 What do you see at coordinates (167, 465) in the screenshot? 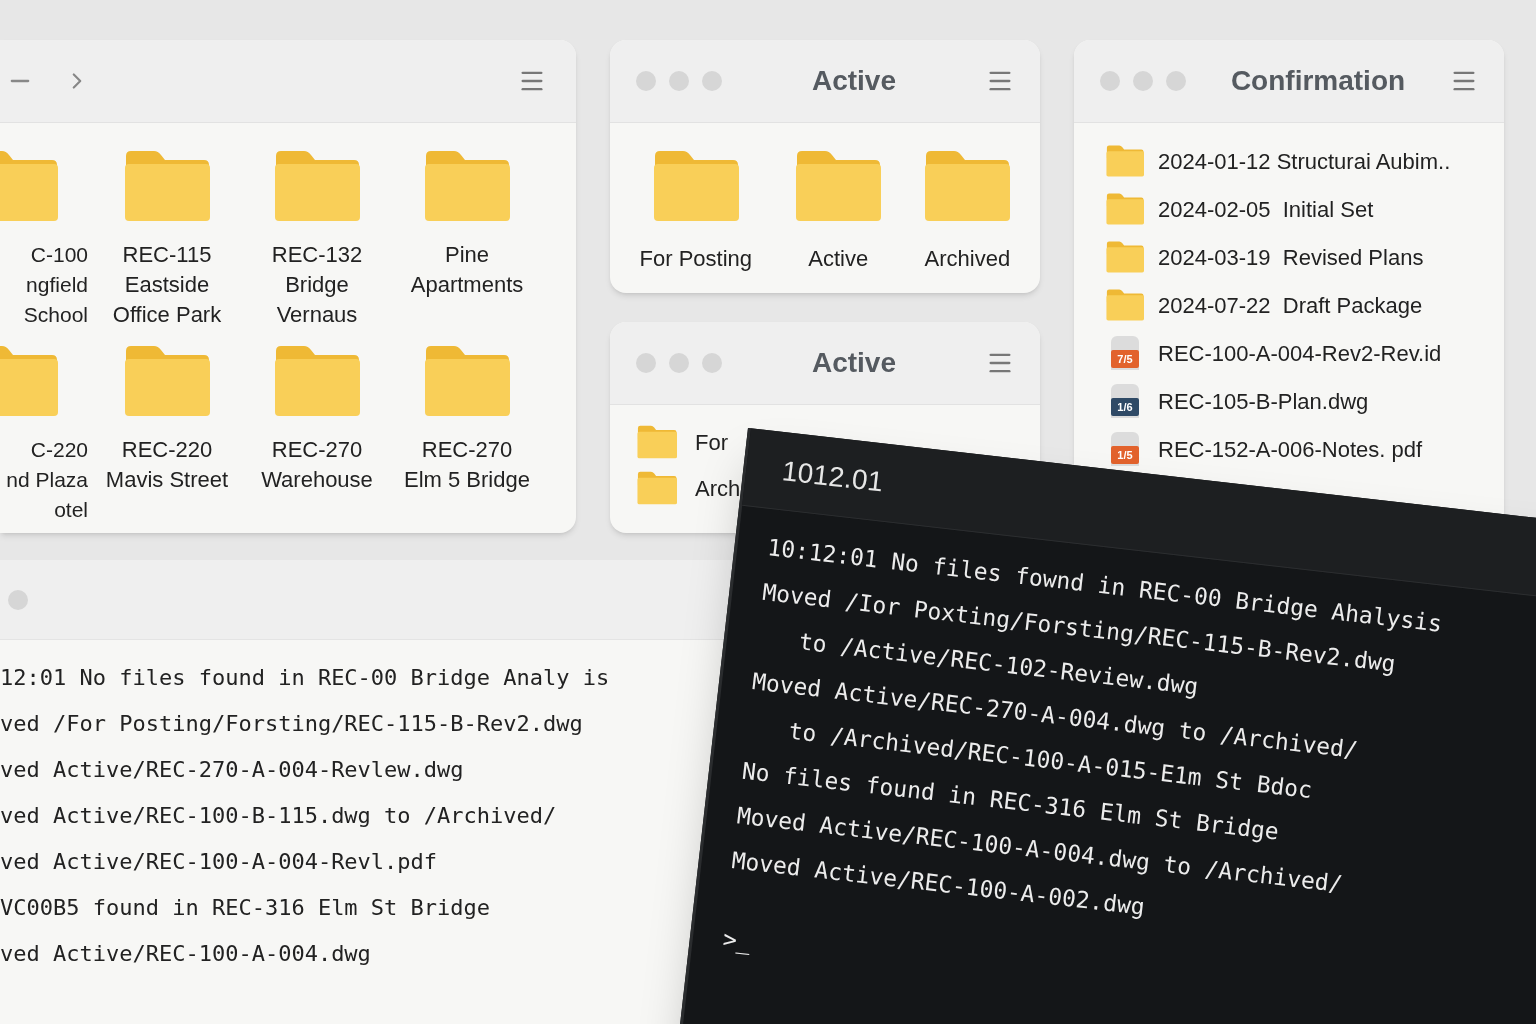
I see `folder-label: REC-220 Mavis Street` at bounding box center [167, 465].